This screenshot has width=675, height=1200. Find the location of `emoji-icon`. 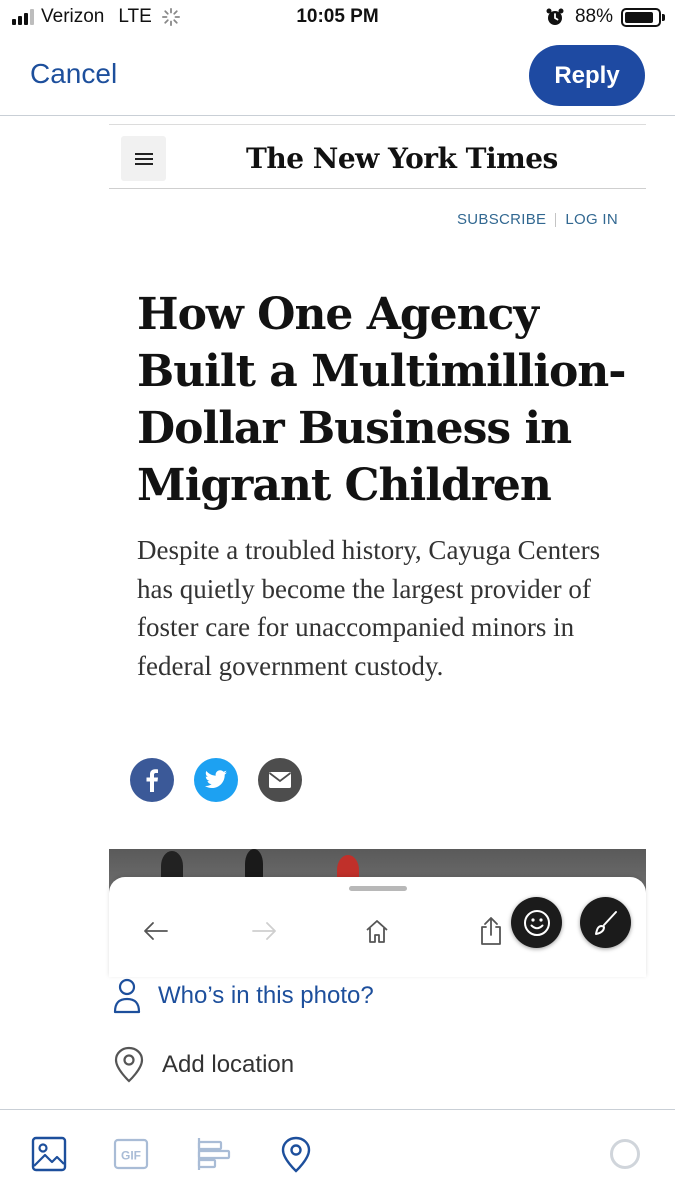

emoji-icon is located at coordinates (536, 922).